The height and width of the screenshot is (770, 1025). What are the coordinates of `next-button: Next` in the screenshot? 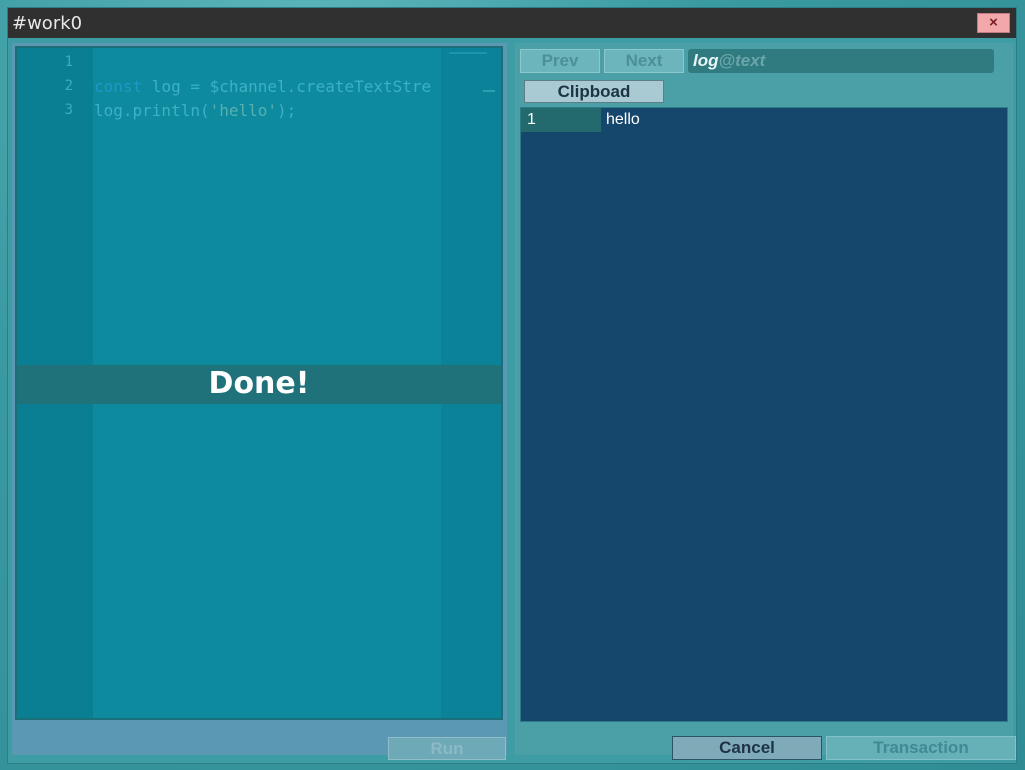 It's located at (644, 61).